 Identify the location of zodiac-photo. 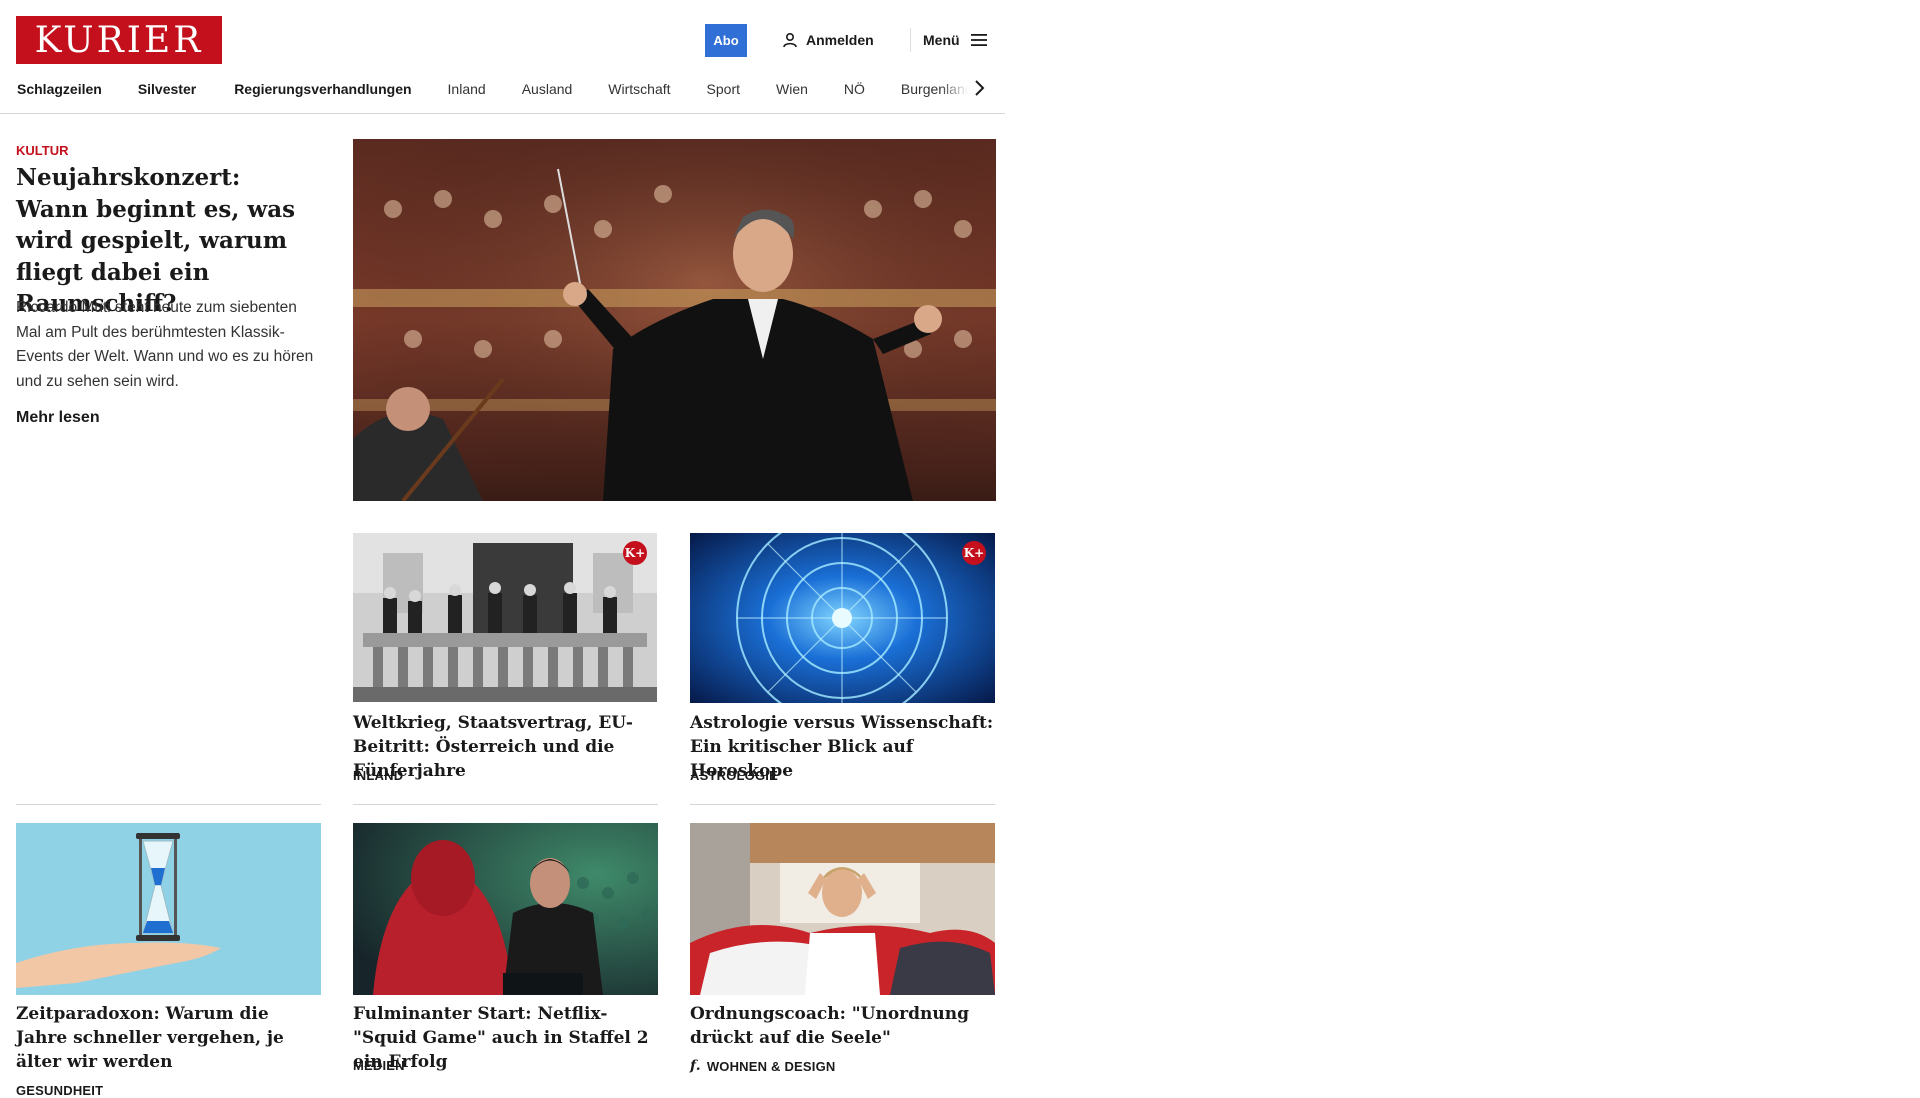
(842, 618).